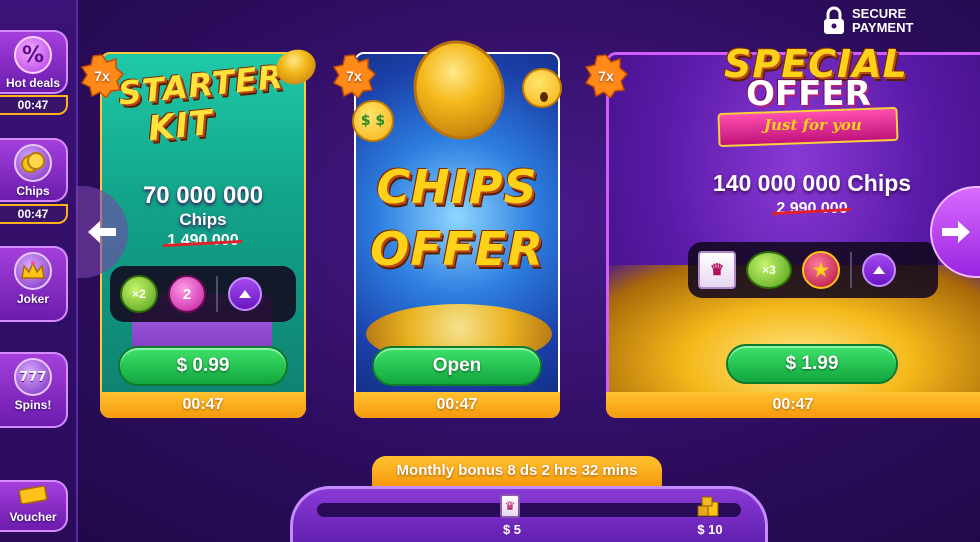 This screenshot has height=542, width=980. Describe the element at coordinates (33, 163) in the screenshot. I see `chips-icon` at that location.